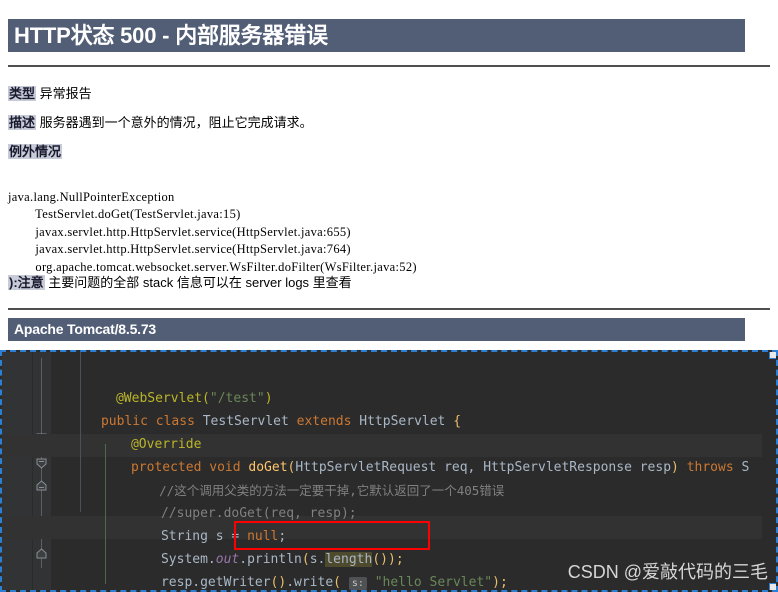 The image size is (778, 592). Describe the element at coordinates (376, 329) in the screenshot. I see `server-version-footer: Apache Tomcat/8.5.73` at that location.